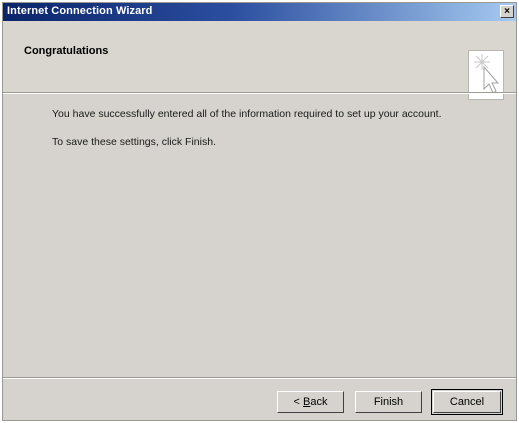 The height and width of the screenshot is (423, 519). Describe the element at coordinates (319, 402) in the screenshot. I see `back-button-label: ack` at that location.